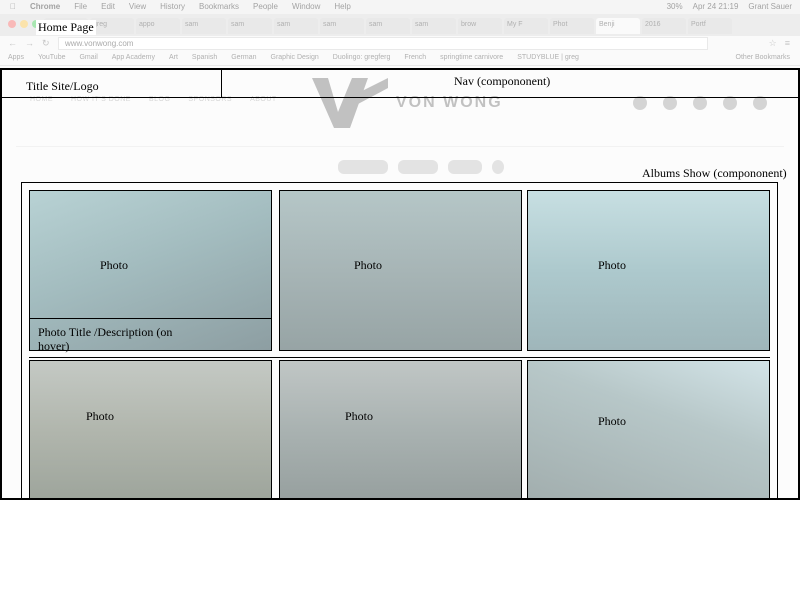 Image resolution: width=800 pixels, height=600 pixels. I want to click on bookmark-item: YouTube, so click(52, 57).